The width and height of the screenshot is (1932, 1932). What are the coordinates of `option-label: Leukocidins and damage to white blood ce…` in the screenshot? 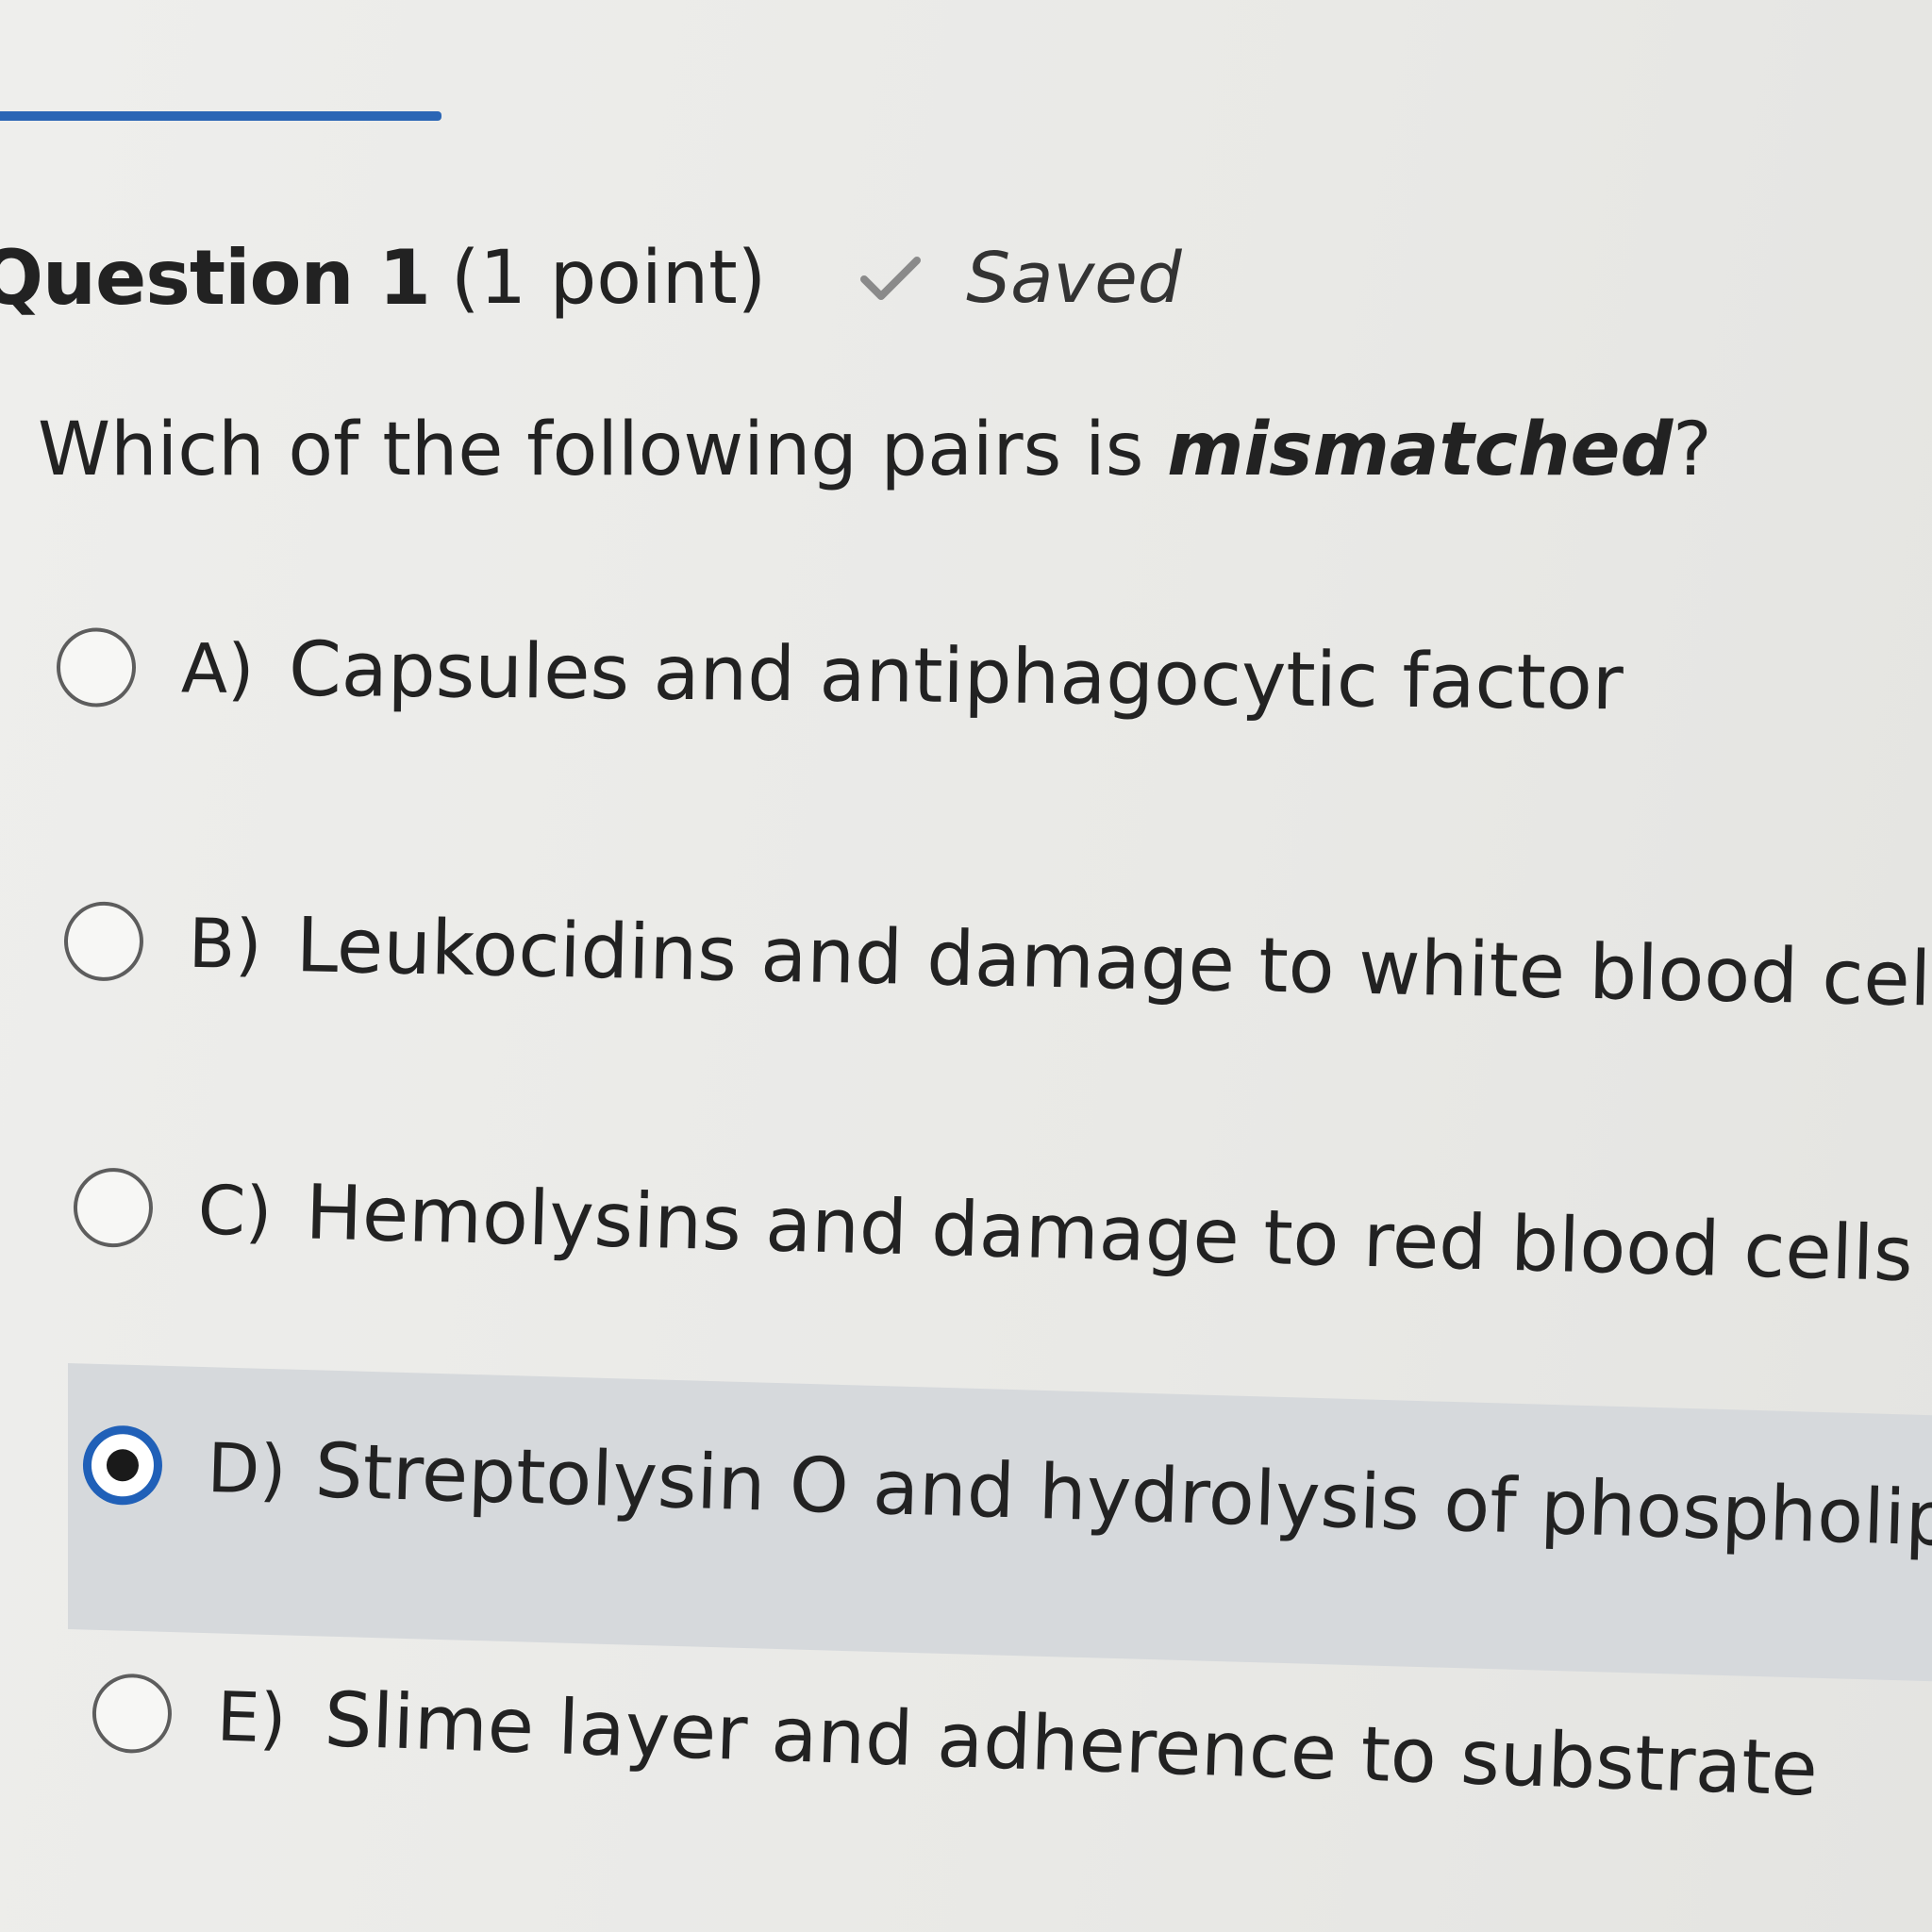 It's located at (1113, 963).